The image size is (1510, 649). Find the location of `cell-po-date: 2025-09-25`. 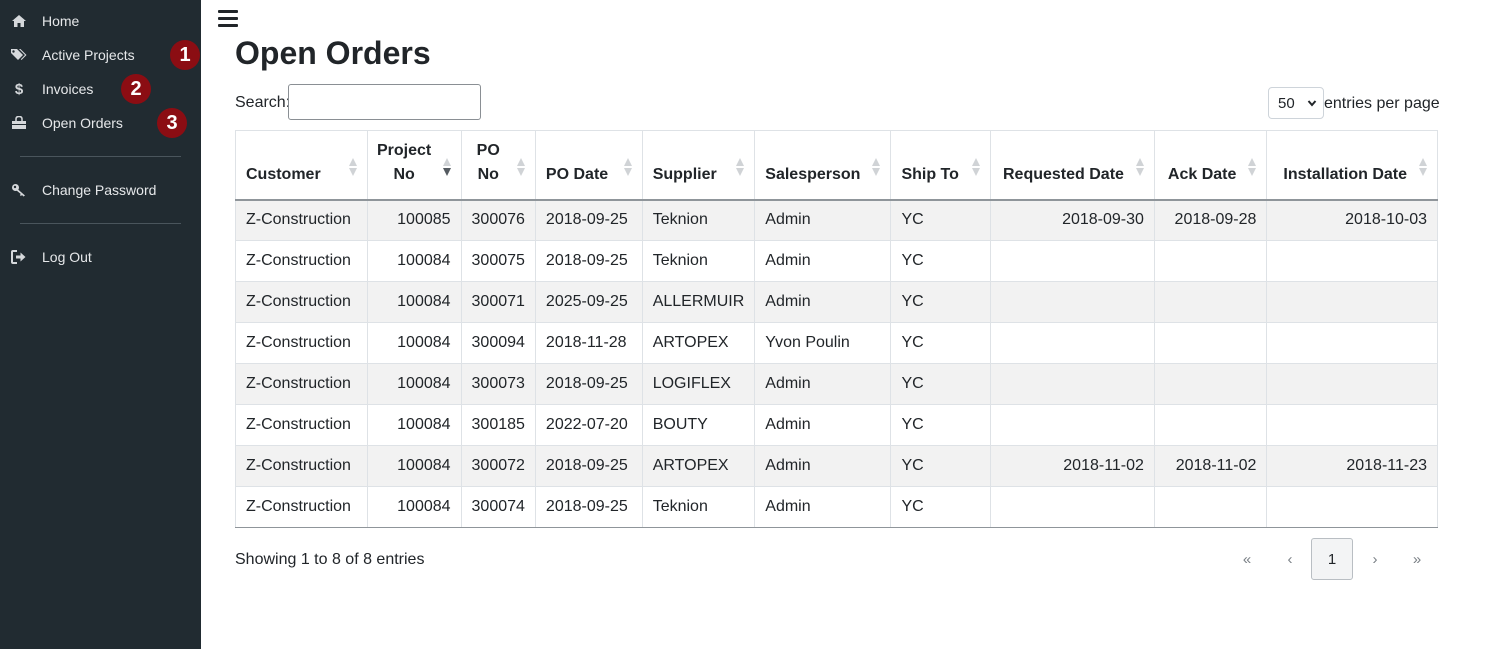

cell-po-date: 2025-09-25 is located at coordinates (588, 302).